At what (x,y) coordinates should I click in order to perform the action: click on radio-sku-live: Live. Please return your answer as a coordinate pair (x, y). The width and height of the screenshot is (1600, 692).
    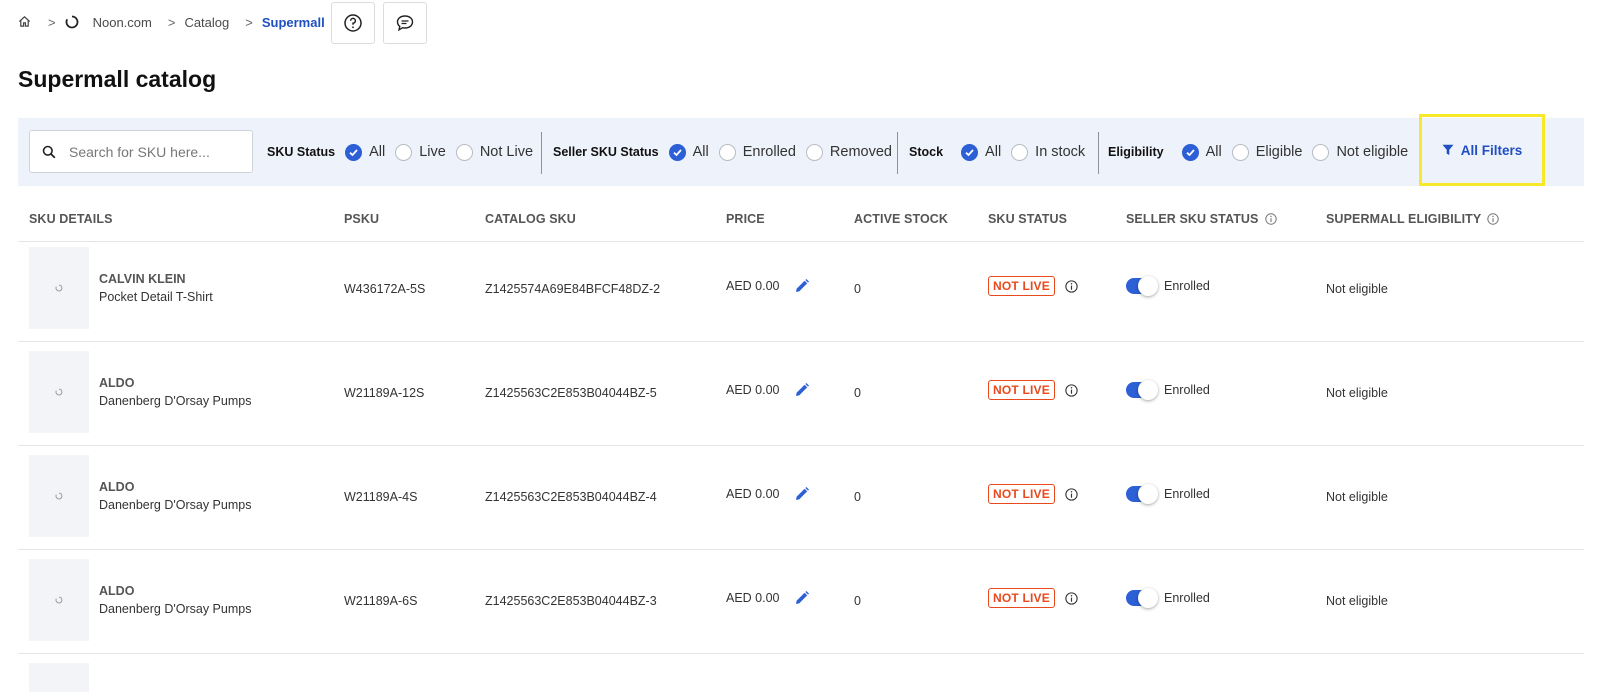
    Looking at the image, I should click on (420, 152).